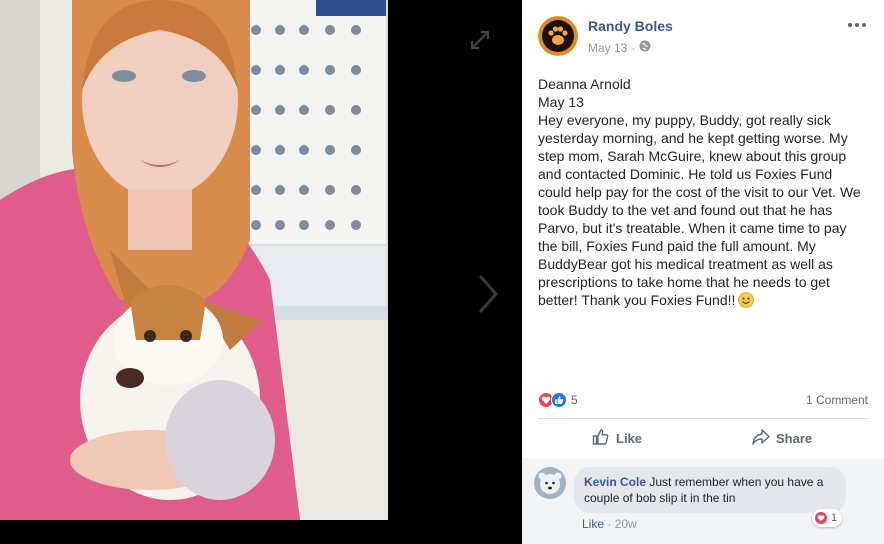 Image resolution: width=884 pixels, height=544 pixels. Describe the element at coordinates (558, 36) in the screenshot. I see `author-avatar` at that location.